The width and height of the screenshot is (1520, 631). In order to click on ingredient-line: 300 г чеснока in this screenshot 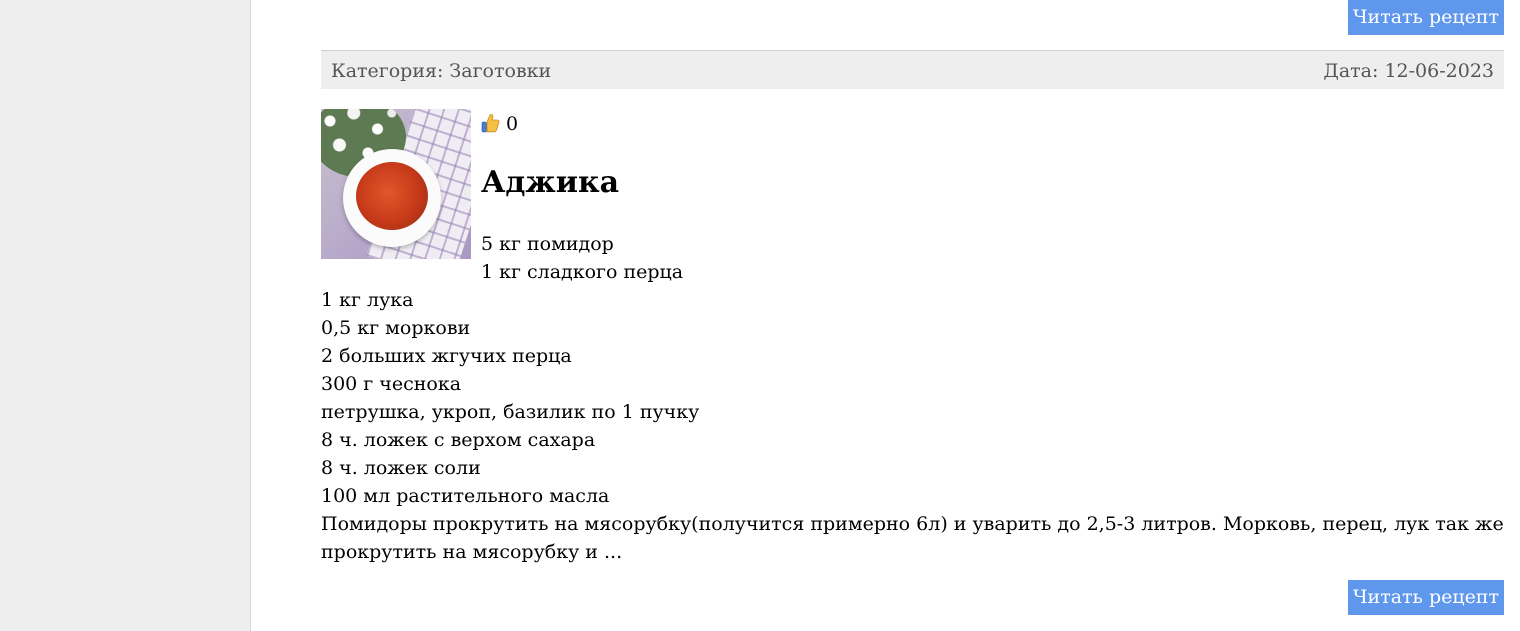, I will do `click(391, 384)`.